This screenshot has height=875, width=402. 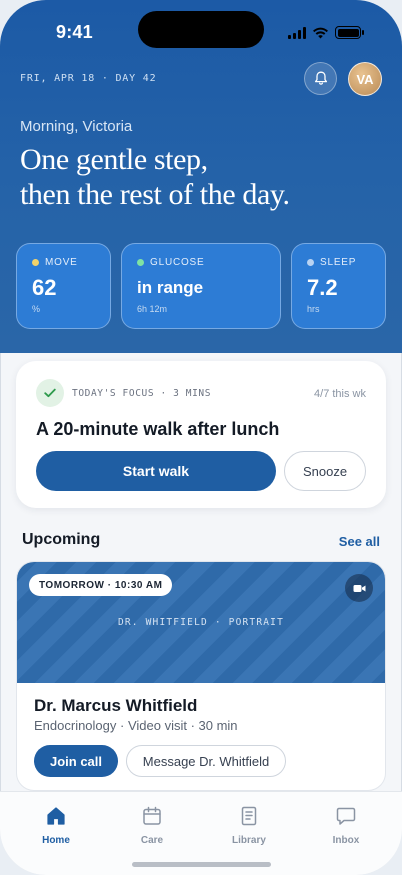 What do you see at coordinates (36, 309) in the screenshot?
I see `stat-unit: %` at bounding box center [36, 309].